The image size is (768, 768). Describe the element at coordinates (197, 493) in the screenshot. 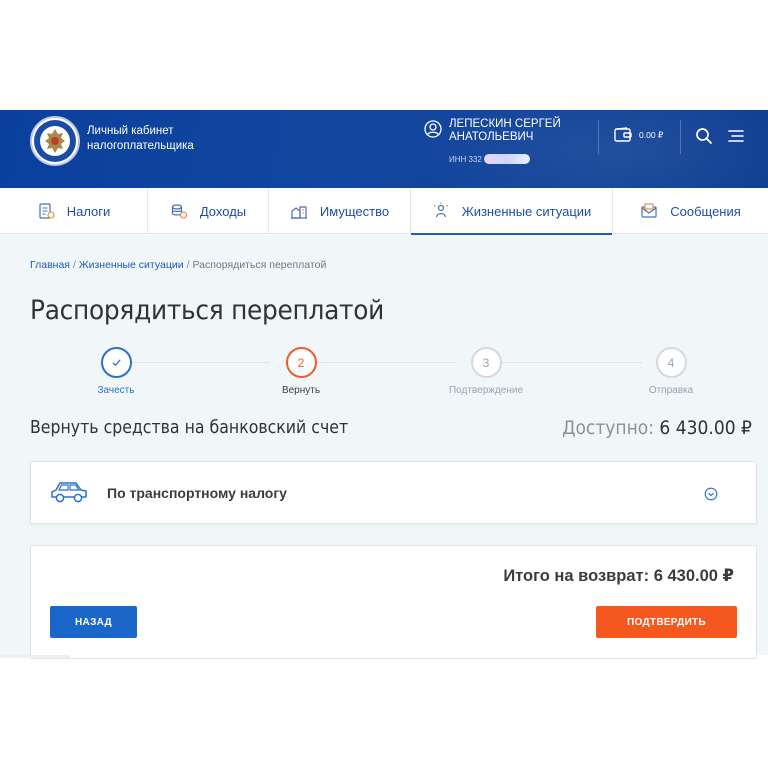

I see `tax-card-title: По транспортному налогу` at that location.